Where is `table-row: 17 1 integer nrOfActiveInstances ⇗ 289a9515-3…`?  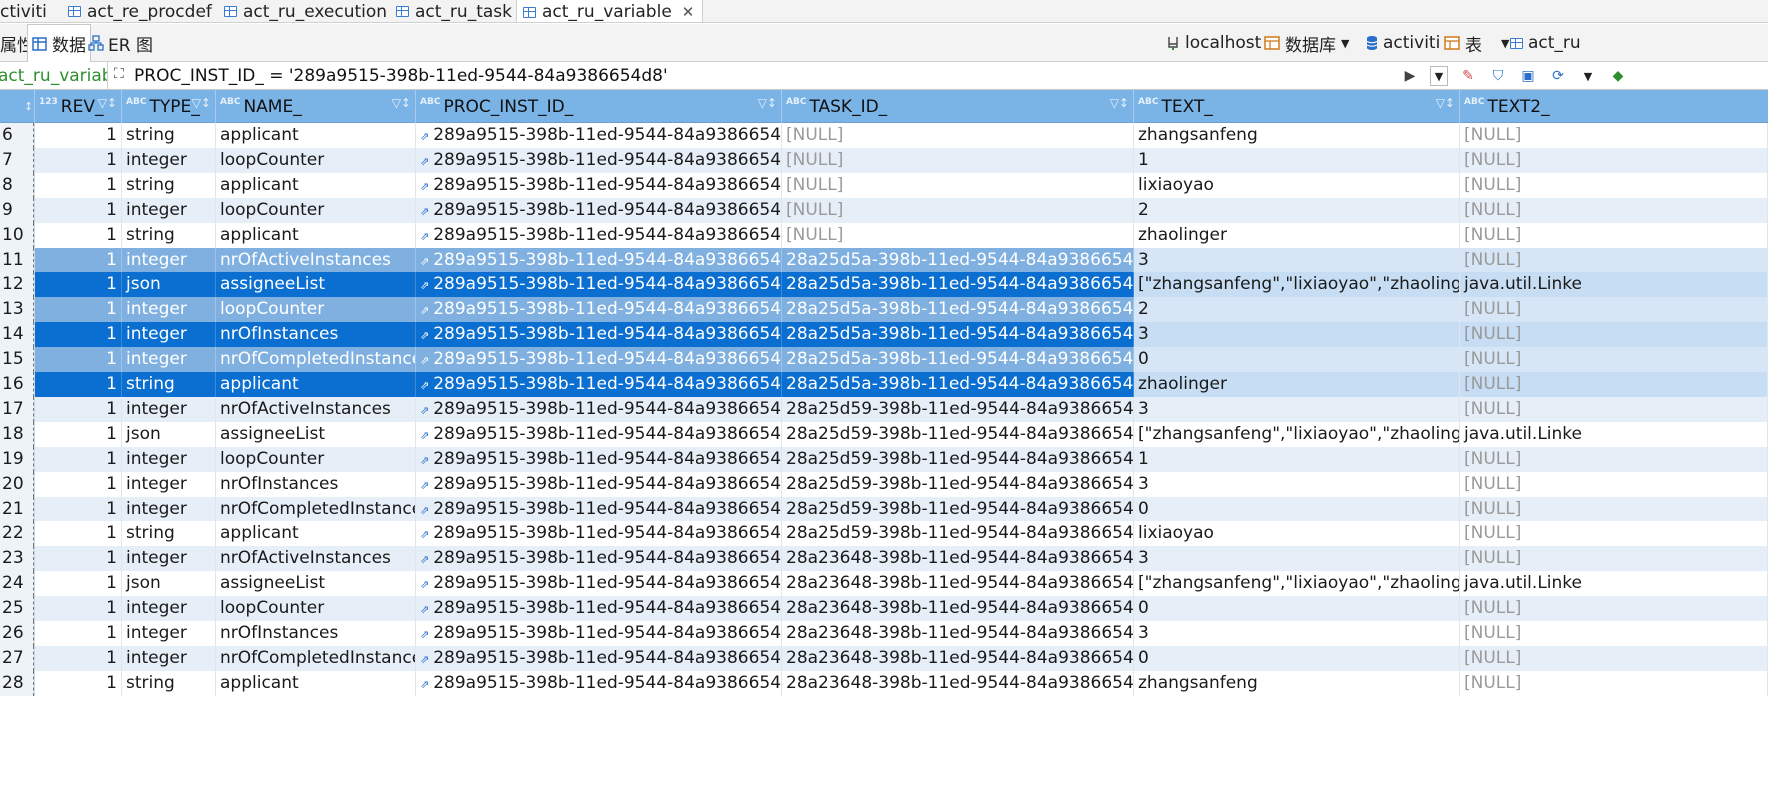 table-row: 17 1 integer nrOfActiveInstances ⇗ 289a9515-3… is located at coordinates (884, 409).